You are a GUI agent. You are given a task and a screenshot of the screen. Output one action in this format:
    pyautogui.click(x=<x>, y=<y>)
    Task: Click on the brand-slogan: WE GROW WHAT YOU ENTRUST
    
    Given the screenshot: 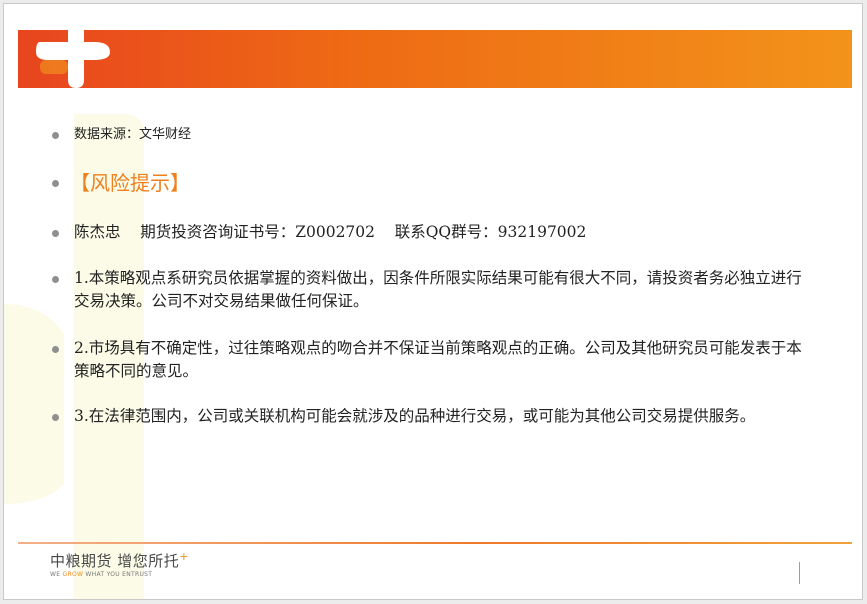 What is the action you would take?
    pyautogui.click(x=119, y=574)
    